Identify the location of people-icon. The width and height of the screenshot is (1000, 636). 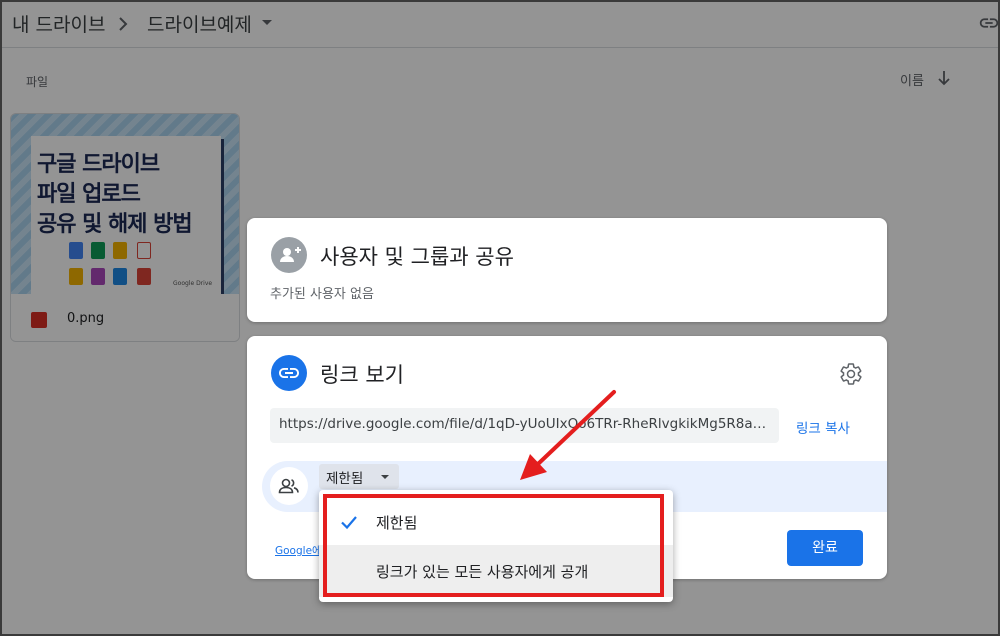
(289, 486).